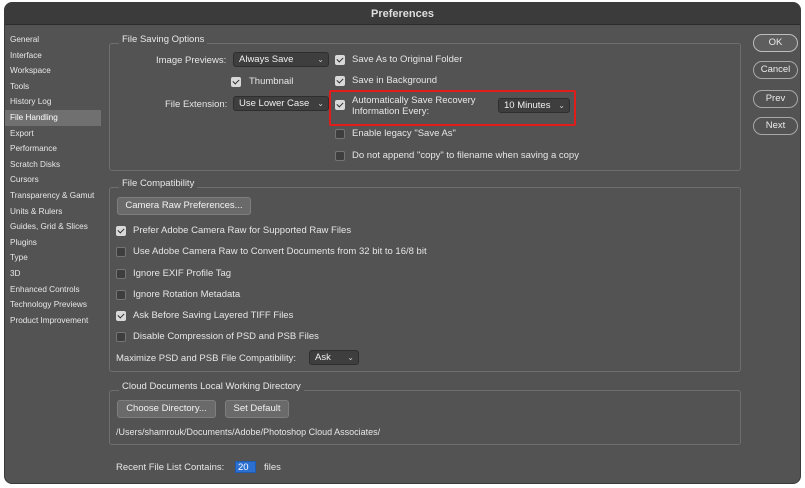 Image resolution: width=805 pixels, height=488 pixels. Describe the element at coordinates (53, 102) in the screenshot. I see `sidebar-item-history-log: History Log` at that location.